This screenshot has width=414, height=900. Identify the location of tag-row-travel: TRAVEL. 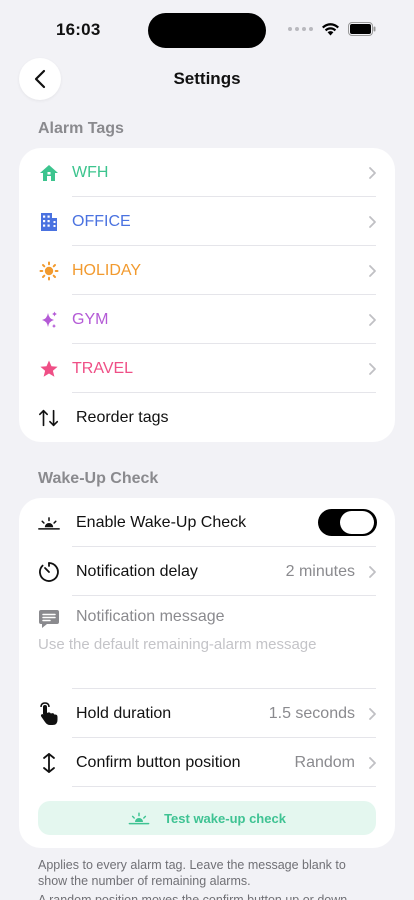
(207, 368).